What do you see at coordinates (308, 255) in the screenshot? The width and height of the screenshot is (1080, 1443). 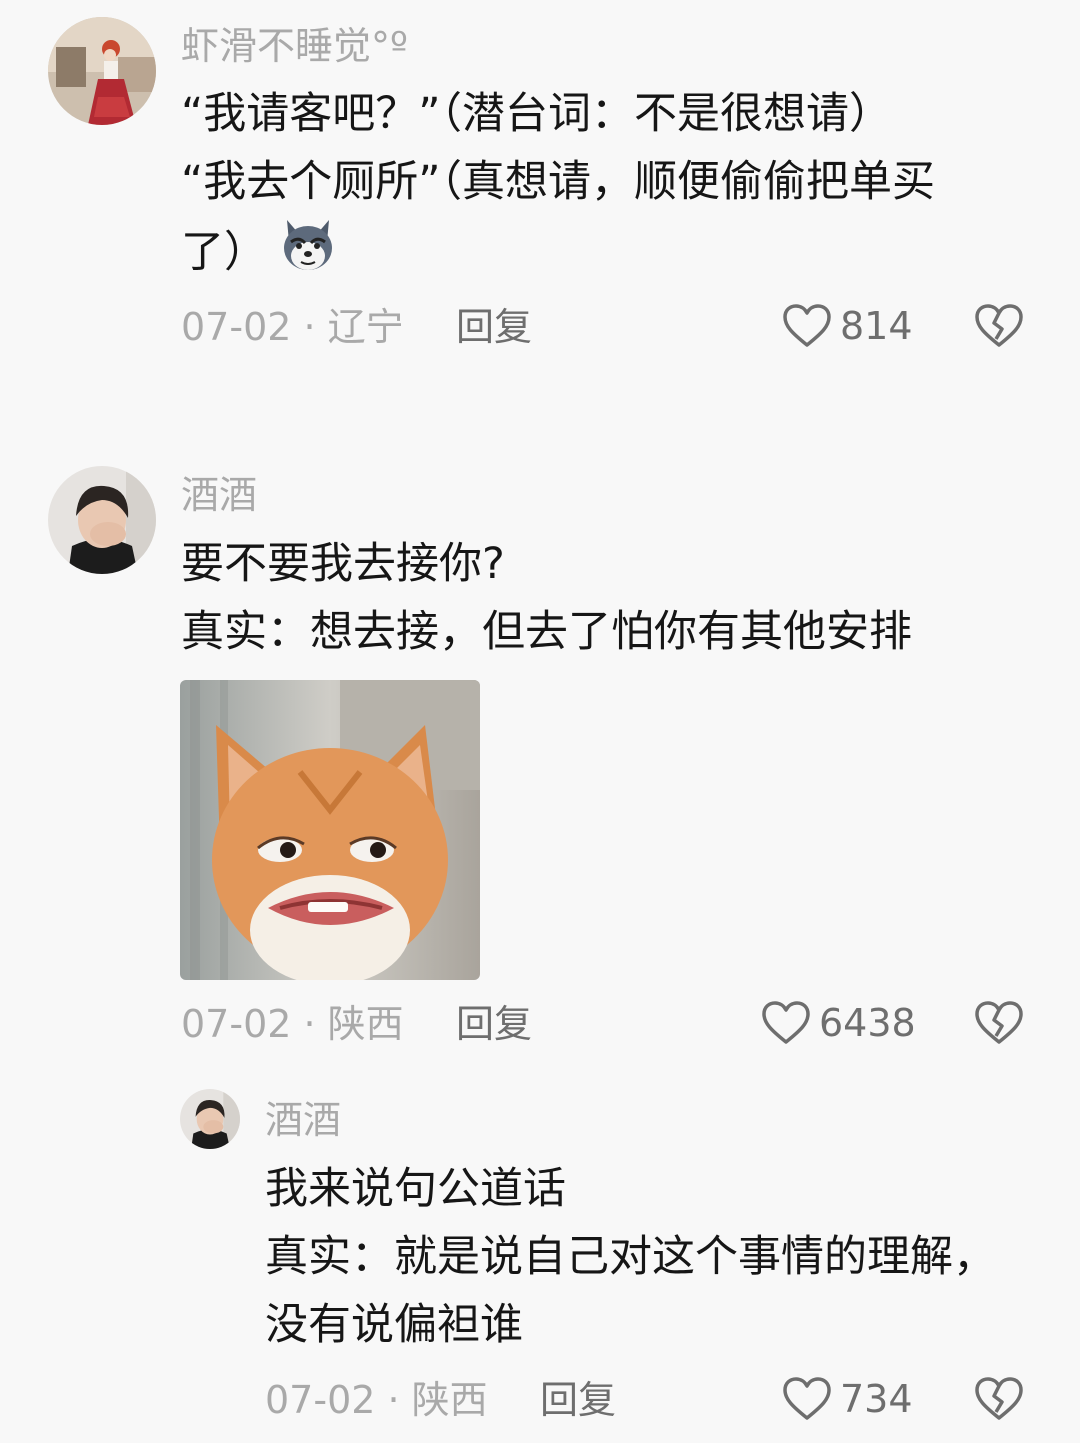 I see `husky-emoji` at bounding box center [308, 255].